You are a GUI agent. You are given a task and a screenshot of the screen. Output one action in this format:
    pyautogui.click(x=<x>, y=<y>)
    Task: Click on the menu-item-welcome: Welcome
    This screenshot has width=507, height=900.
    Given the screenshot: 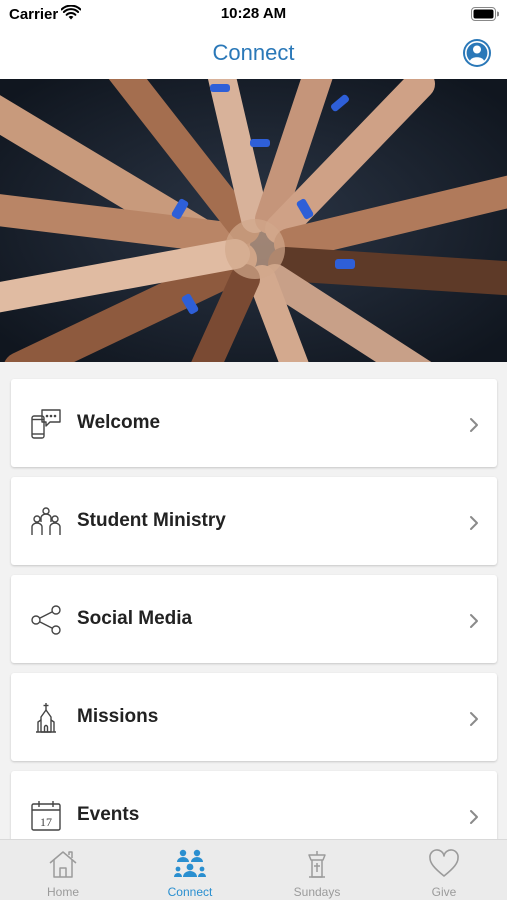 What is the action you would take?
    pyautogui.click(x=254, y=423)
    